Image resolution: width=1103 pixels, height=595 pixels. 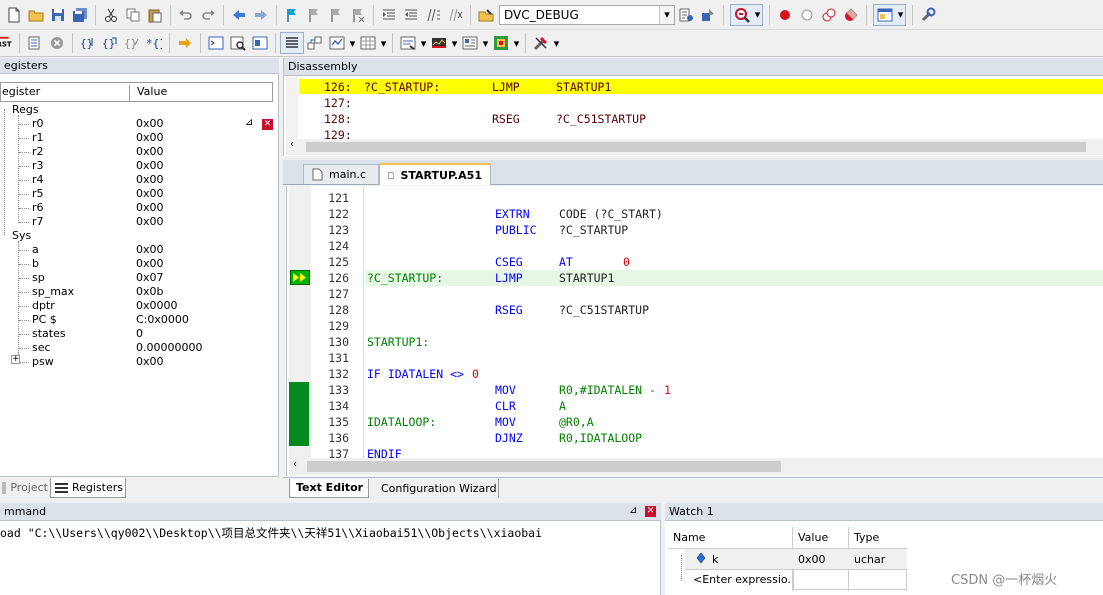 What do you see at coordinates (57, 43) in the screenshot?
I see `stop-icon` at bounding box center [57, 43].